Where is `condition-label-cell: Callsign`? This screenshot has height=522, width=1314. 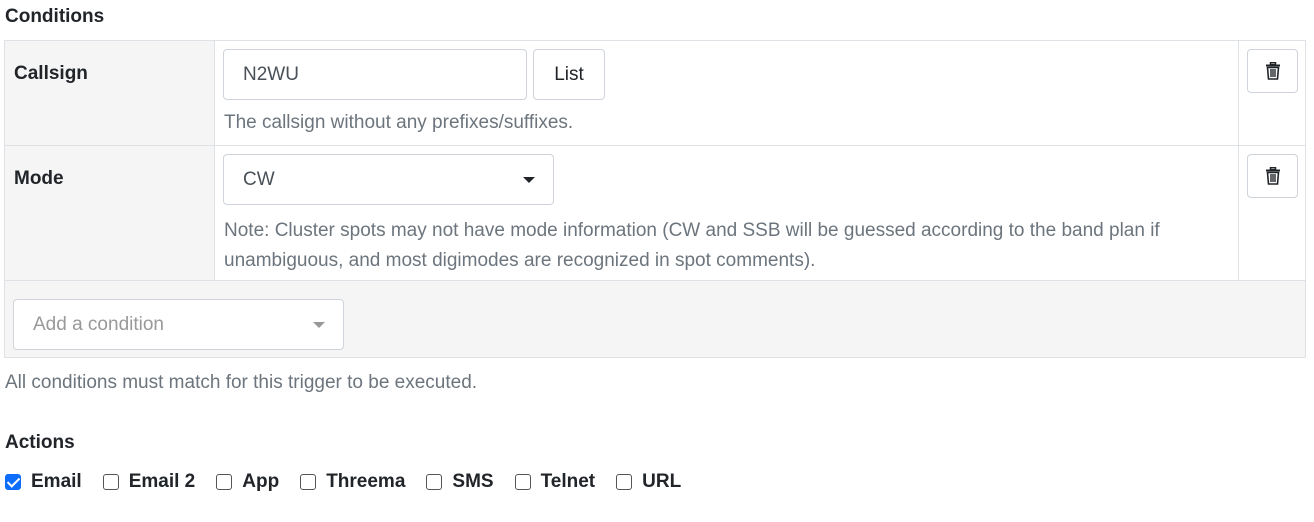
condition-label-cell: Callsign is located at coordinates (110, 93).